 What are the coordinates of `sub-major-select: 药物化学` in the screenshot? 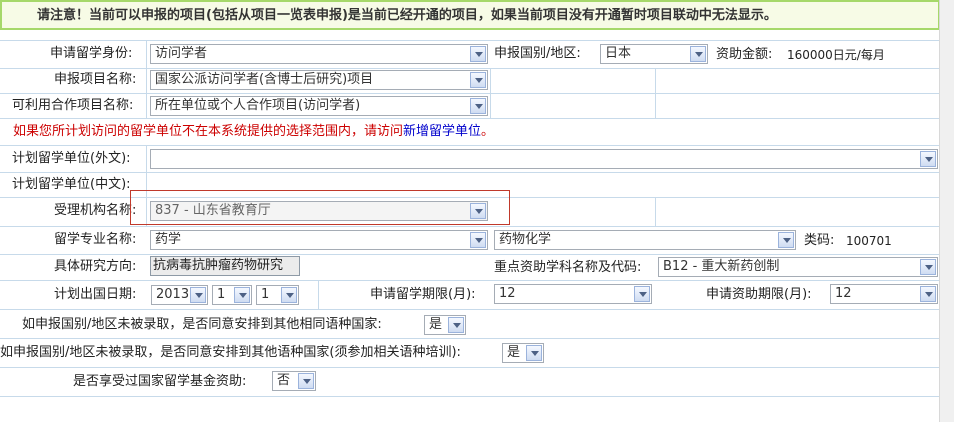 It's located at (645, 240).